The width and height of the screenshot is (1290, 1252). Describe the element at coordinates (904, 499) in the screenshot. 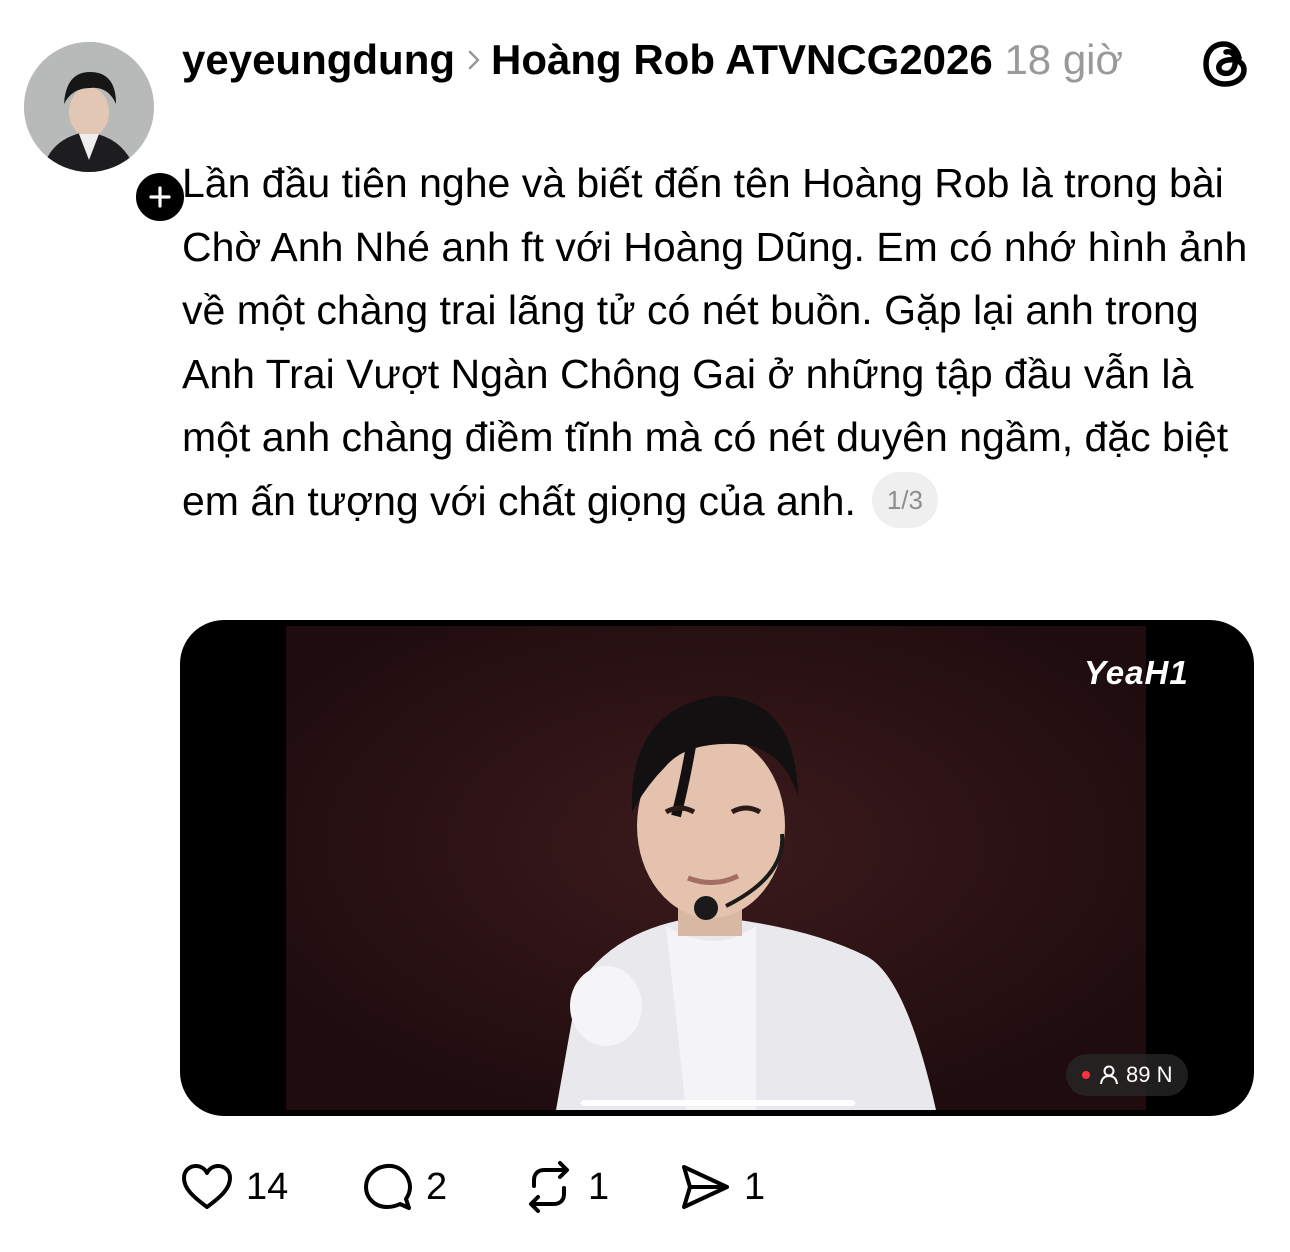

I see `page-indicator: 1/3` at that location.